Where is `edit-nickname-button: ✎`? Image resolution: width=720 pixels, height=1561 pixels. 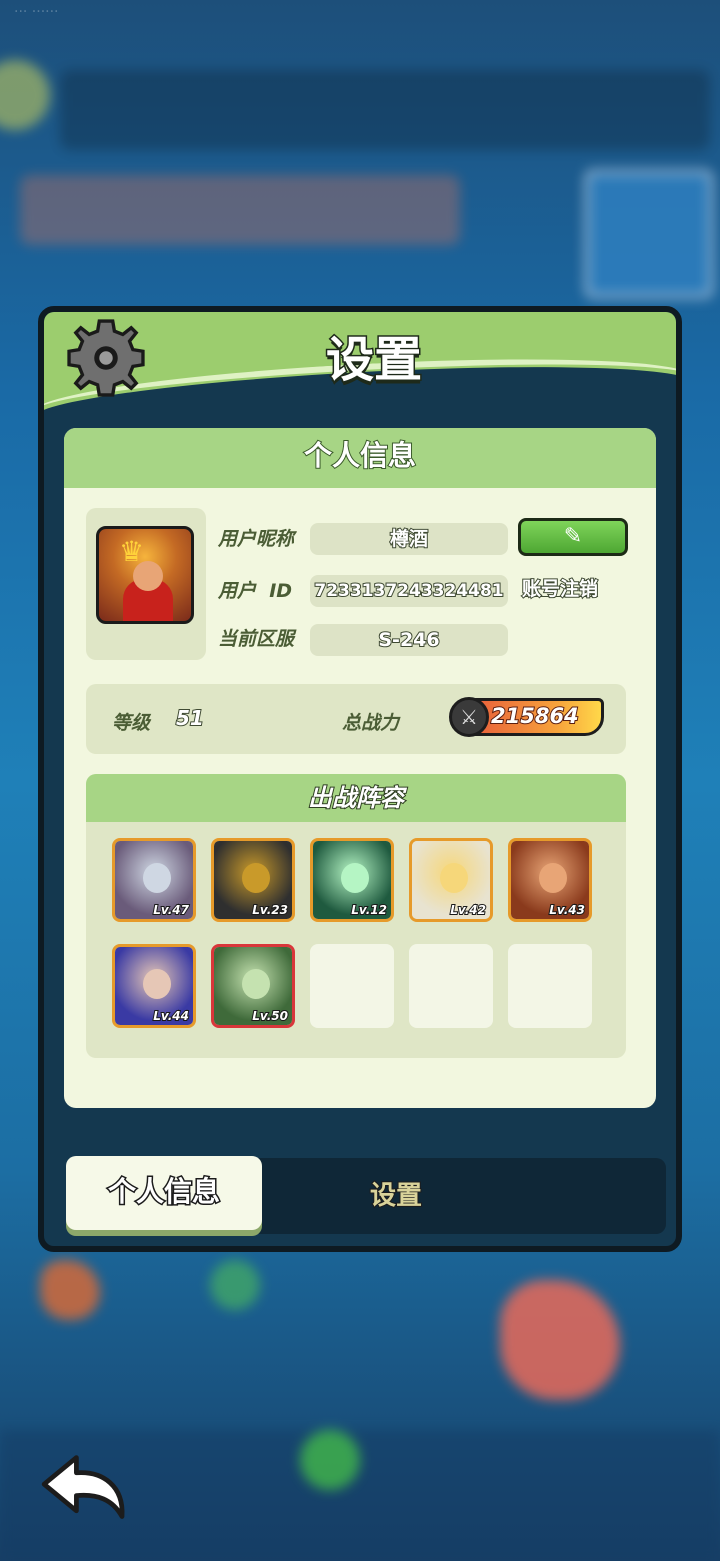 edit-nickname-button: ✎ is located at coordinates (573, 537).